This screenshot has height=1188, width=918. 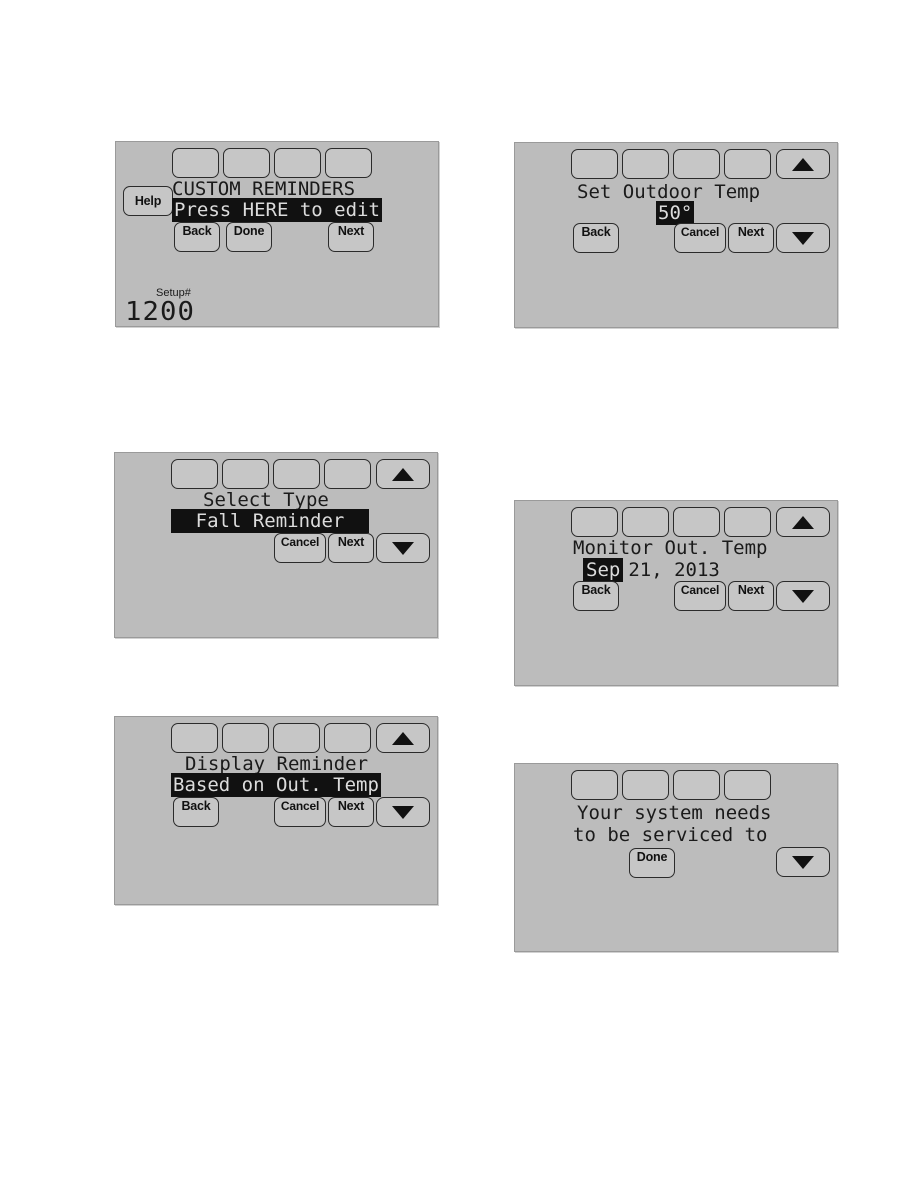 I want to click on date-rest-field: 21, 2013, so click(x=674, y=570).